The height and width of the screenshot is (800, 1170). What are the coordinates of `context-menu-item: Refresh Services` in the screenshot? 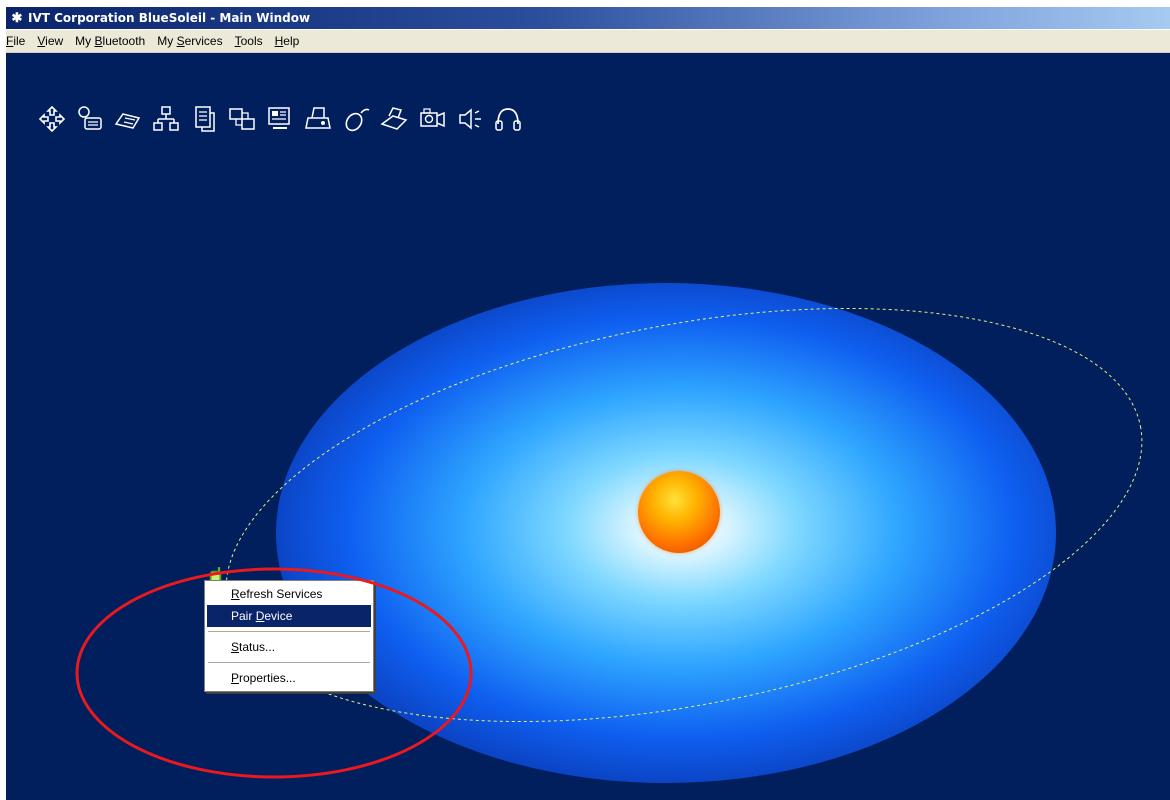 It's located at (289, 594).